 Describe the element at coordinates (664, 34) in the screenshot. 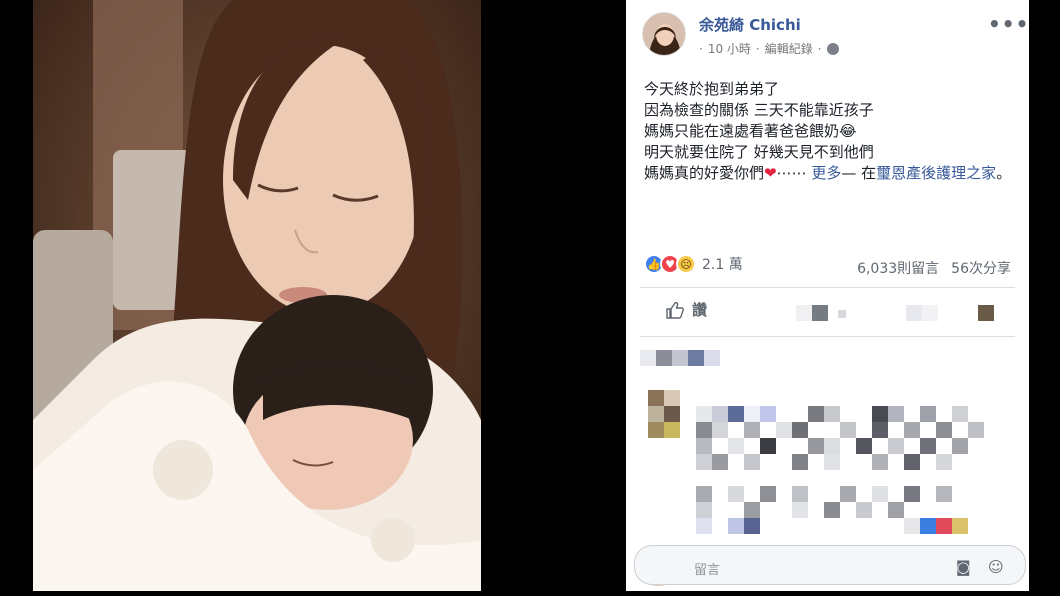

I see `author-avatar` at that location.